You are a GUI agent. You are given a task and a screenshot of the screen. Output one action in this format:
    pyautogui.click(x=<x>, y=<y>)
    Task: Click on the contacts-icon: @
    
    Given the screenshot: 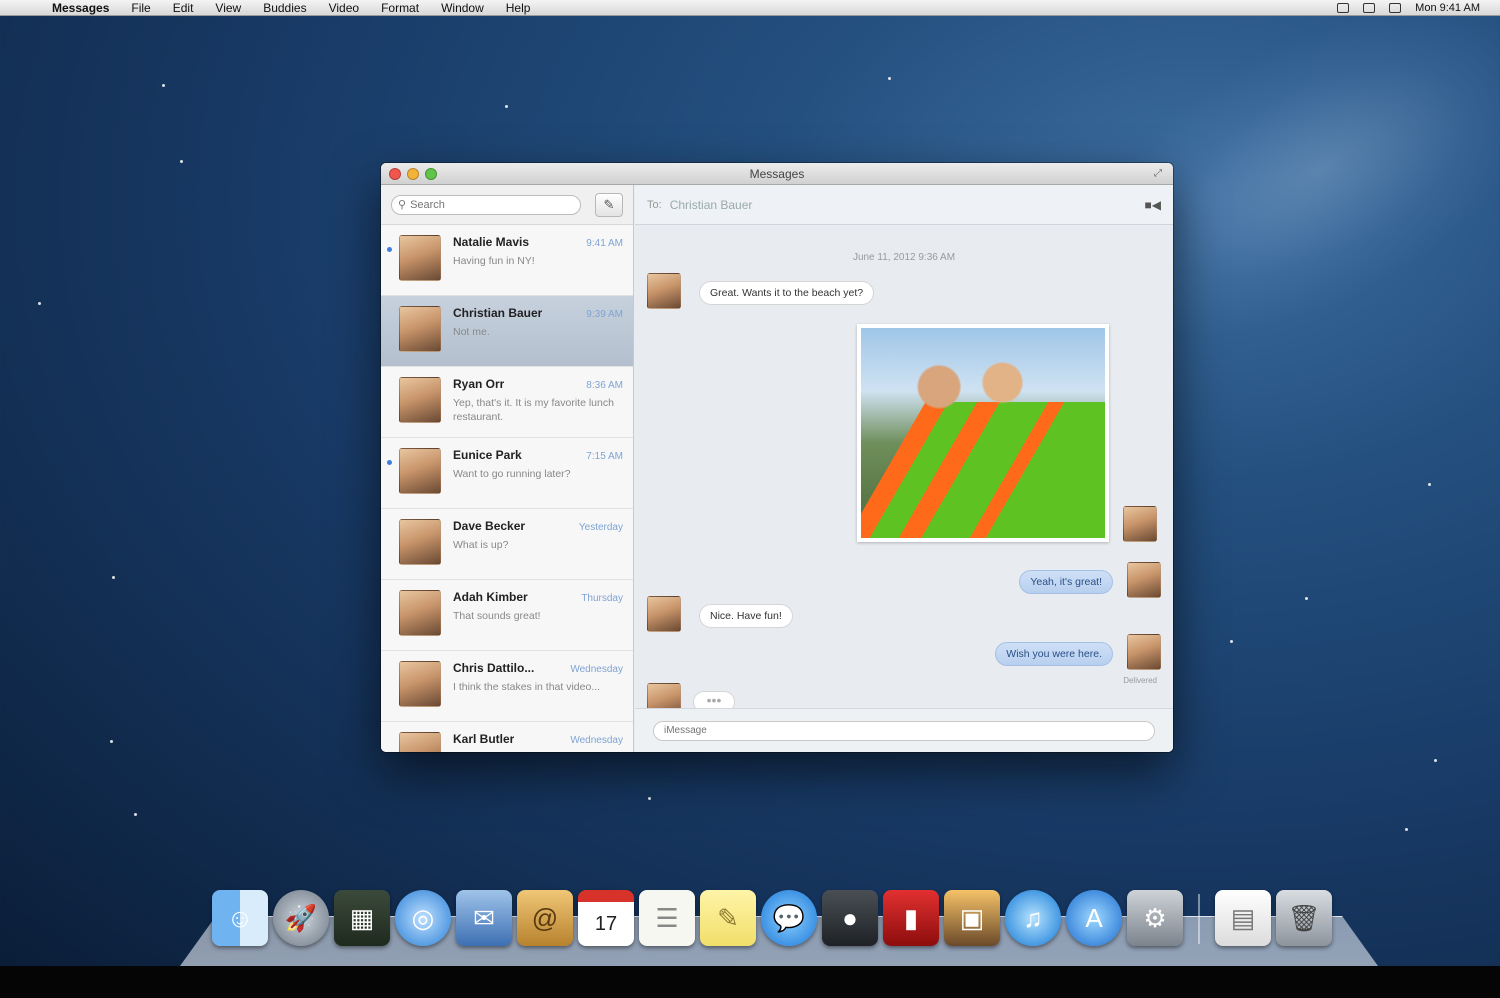 What is the action you would take?
    pyautogui.click(x=545, y=918)
    